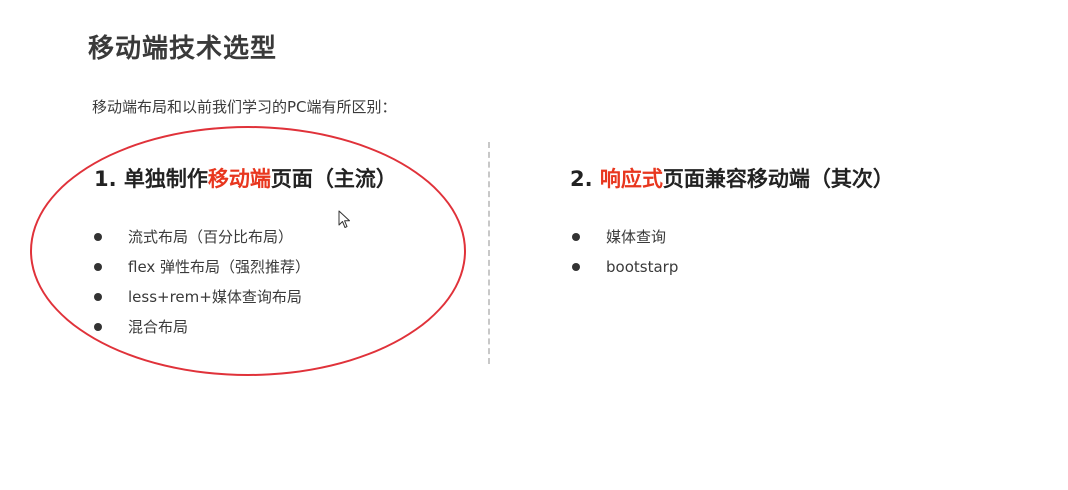 The width and height of the screenshot is (1068, 490). I want to click on right-bullet-list: 媒体查询 bootstarp, so click(625, 257).